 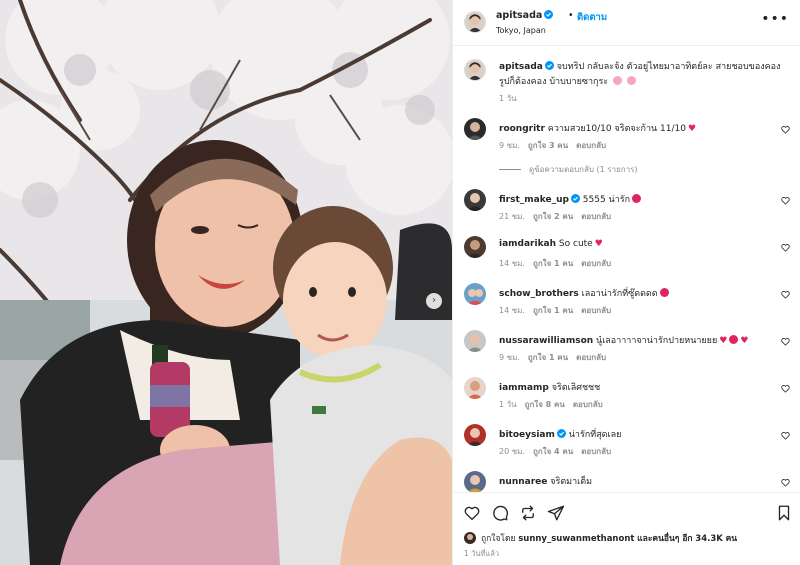 I want to click on bookmark-icon, so click(x=784, y=513).